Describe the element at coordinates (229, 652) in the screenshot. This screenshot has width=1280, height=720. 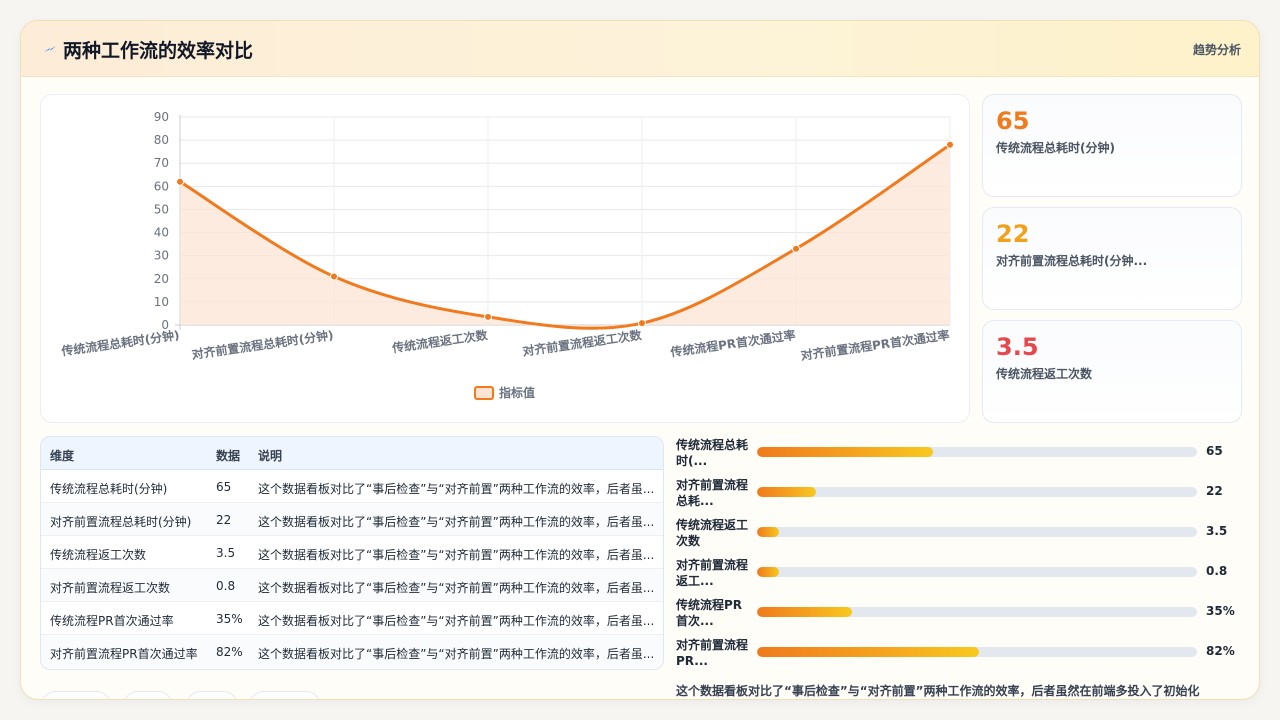
I see `table-cell: 82%` at that location.